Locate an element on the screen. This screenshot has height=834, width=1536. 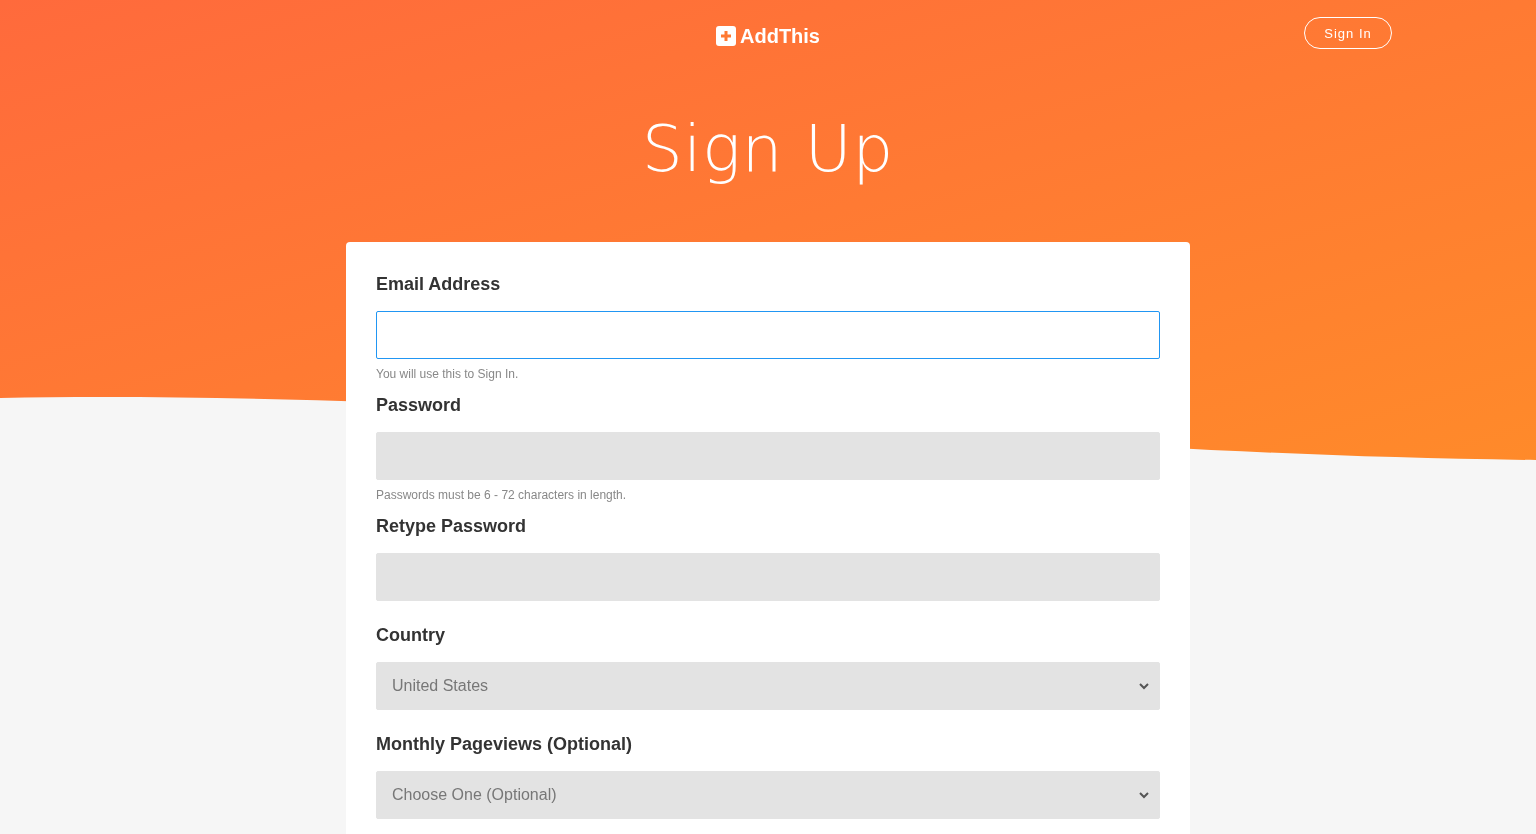
select-field: United States is located at coordinates (768, 686).